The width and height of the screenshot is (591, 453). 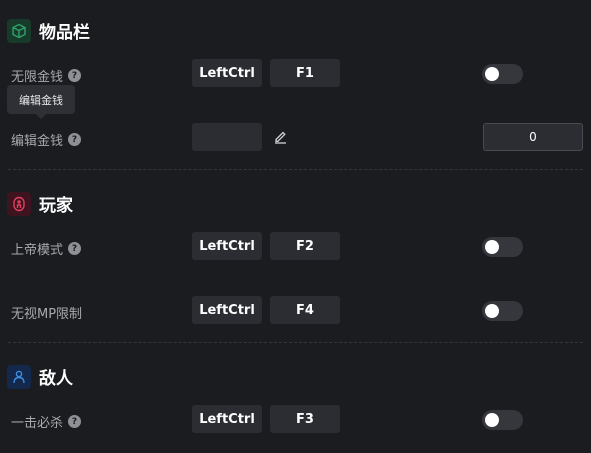 I want to click on god-mode-label-row: 上帝模式 ?, so click(x=46, y=248).